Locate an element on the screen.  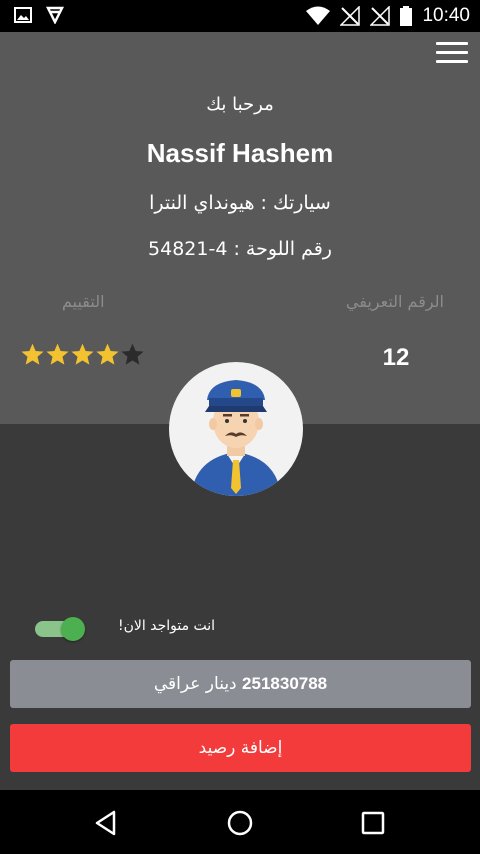
toggle-knob is located at coordinates (73, 629).